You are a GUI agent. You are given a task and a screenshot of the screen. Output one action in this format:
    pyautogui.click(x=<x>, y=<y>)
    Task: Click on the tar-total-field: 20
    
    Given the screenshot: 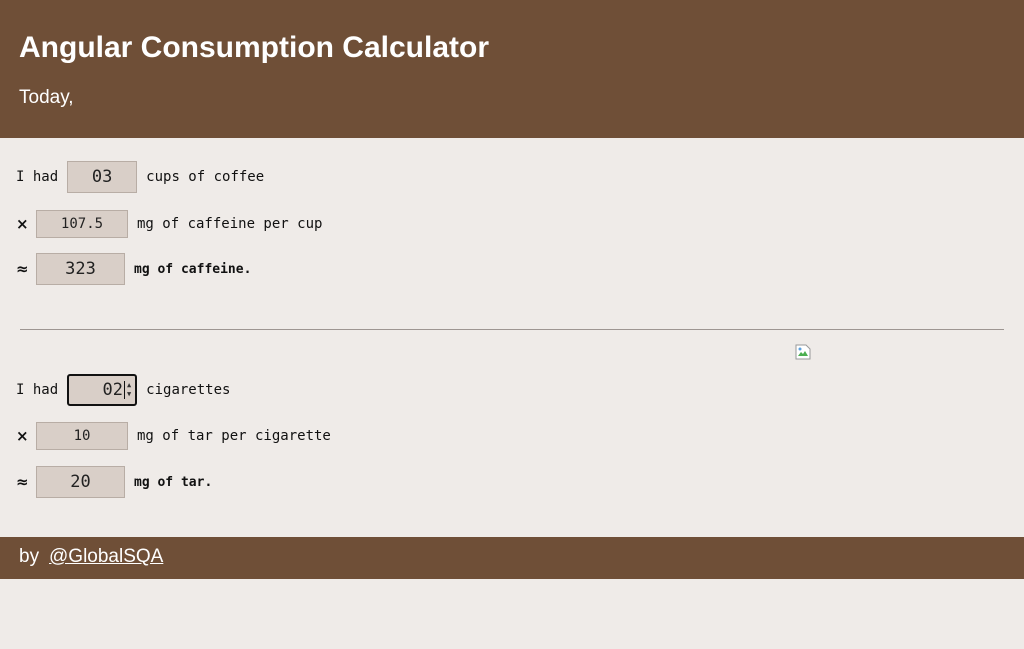 What is the action you would take?
    pyautogui.click(x=80, y=482)
    